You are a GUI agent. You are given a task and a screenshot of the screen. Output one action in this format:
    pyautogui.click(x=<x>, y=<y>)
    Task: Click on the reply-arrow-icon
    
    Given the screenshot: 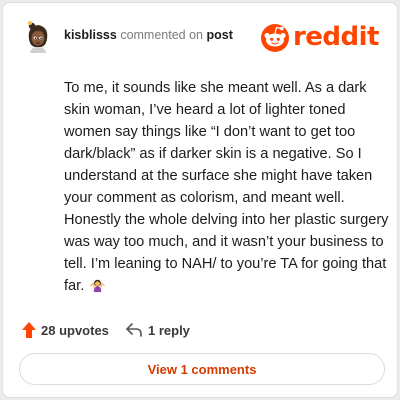 What is the action you would take?
    pyautogui.click(x=134, y=330)
    